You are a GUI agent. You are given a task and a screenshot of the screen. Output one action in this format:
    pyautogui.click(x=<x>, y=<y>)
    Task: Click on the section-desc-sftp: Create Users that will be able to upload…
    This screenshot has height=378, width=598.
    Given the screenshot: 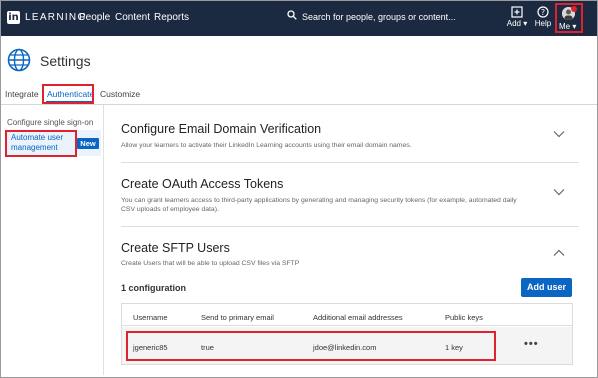 What is the action you would take?
    pyautogui.click(x=210, y=263)
    